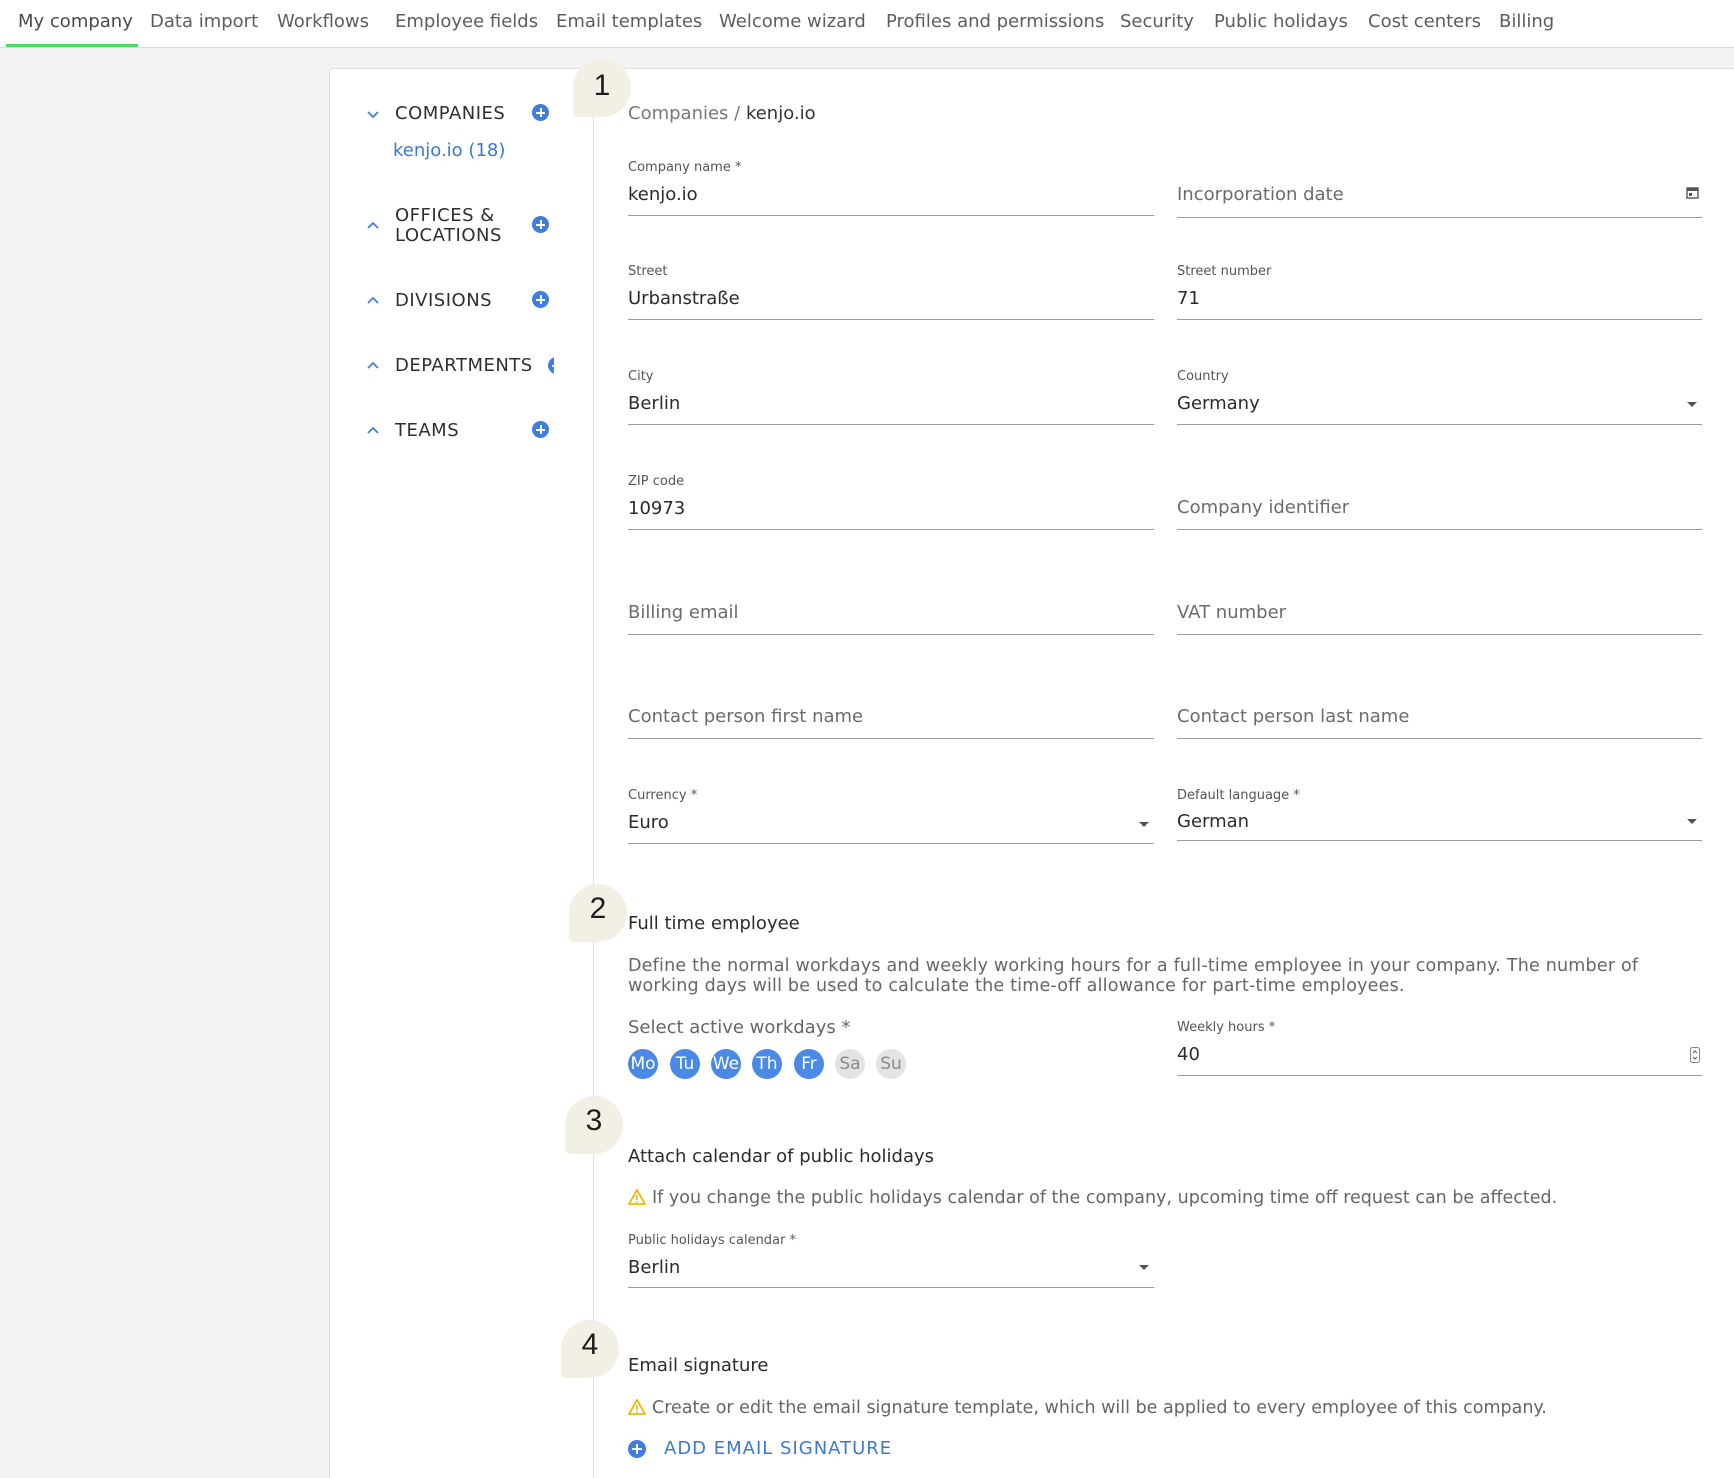 The image size is (1734, 1478). I want to click on default-language-label: Default language *, so click(1238, 795).